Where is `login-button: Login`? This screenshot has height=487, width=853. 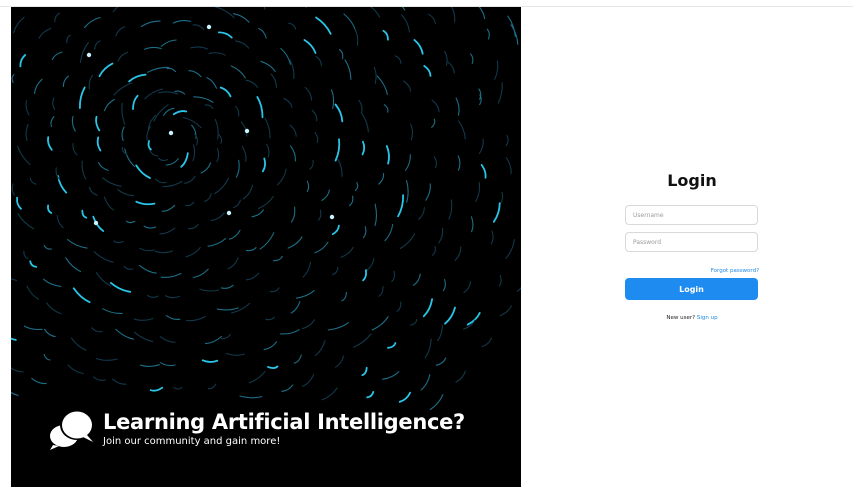 login-button: Login is located at coordinates (691, 289).